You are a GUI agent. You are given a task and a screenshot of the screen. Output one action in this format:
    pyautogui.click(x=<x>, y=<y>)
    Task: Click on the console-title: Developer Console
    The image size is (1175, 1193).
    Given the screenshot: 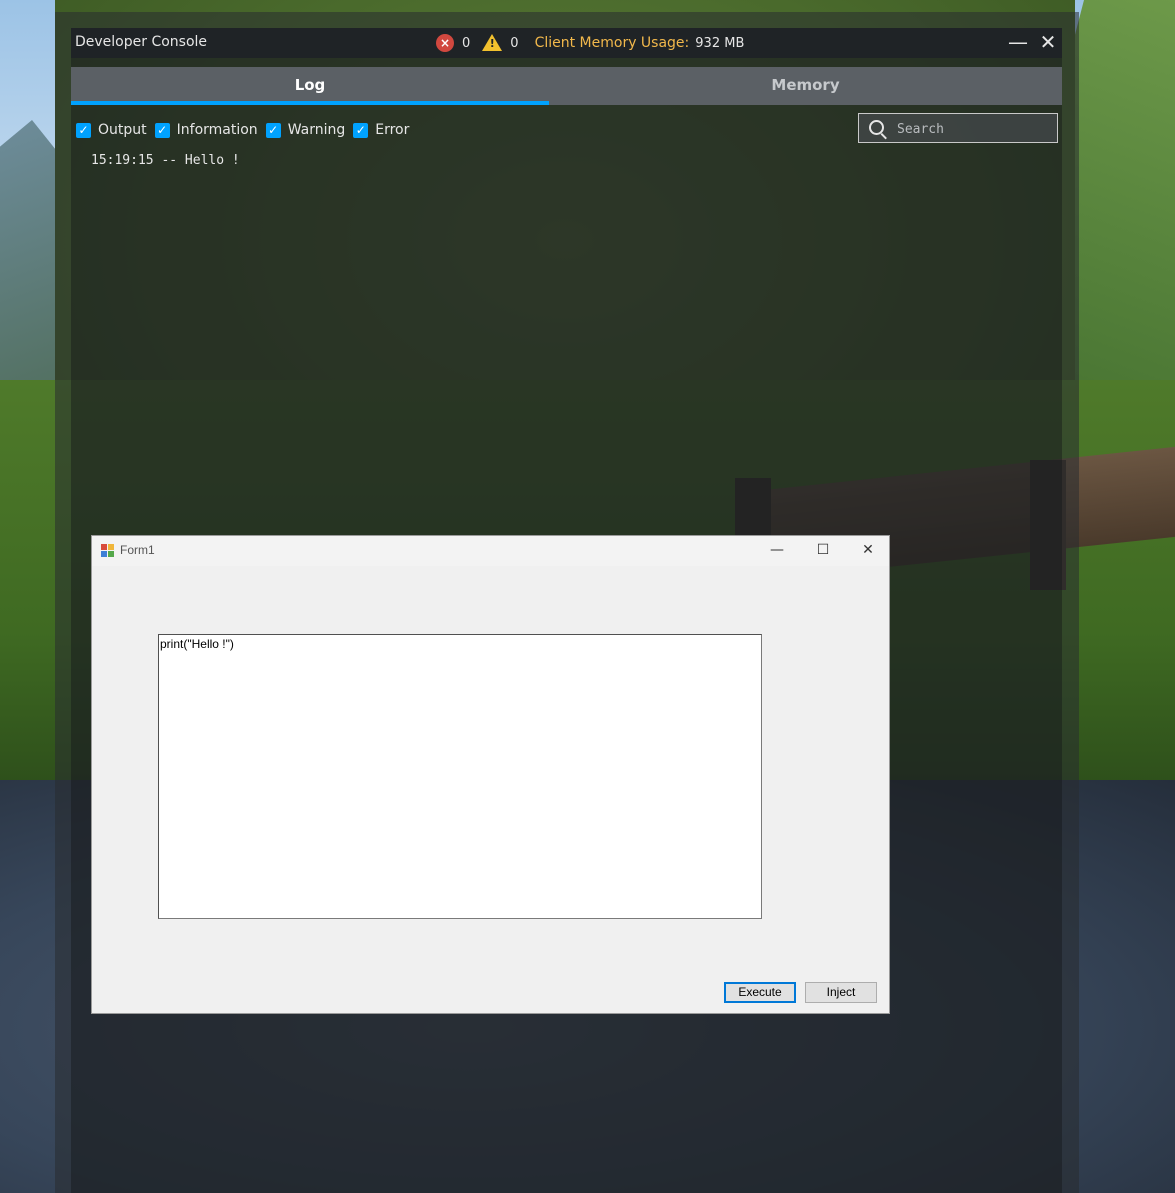 What is the action you would take?
    pyautogui.click(x=141, y=42)
    